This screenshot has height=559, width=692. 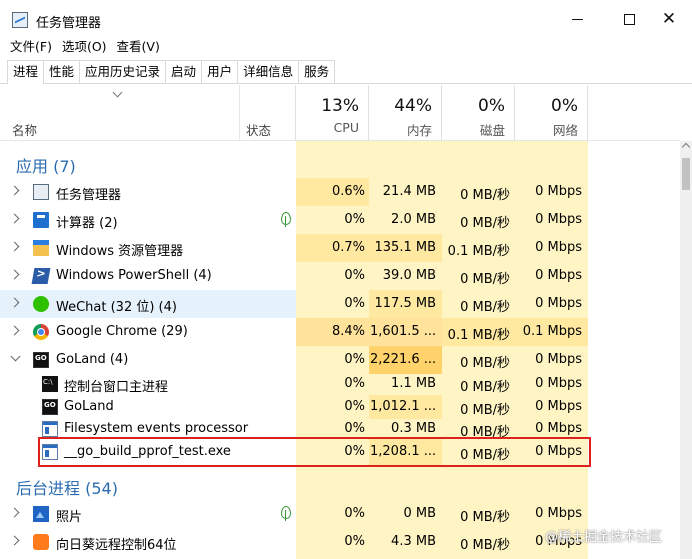 I want to click on memory-value: 1.1 MB, so click(x=413, y=383).